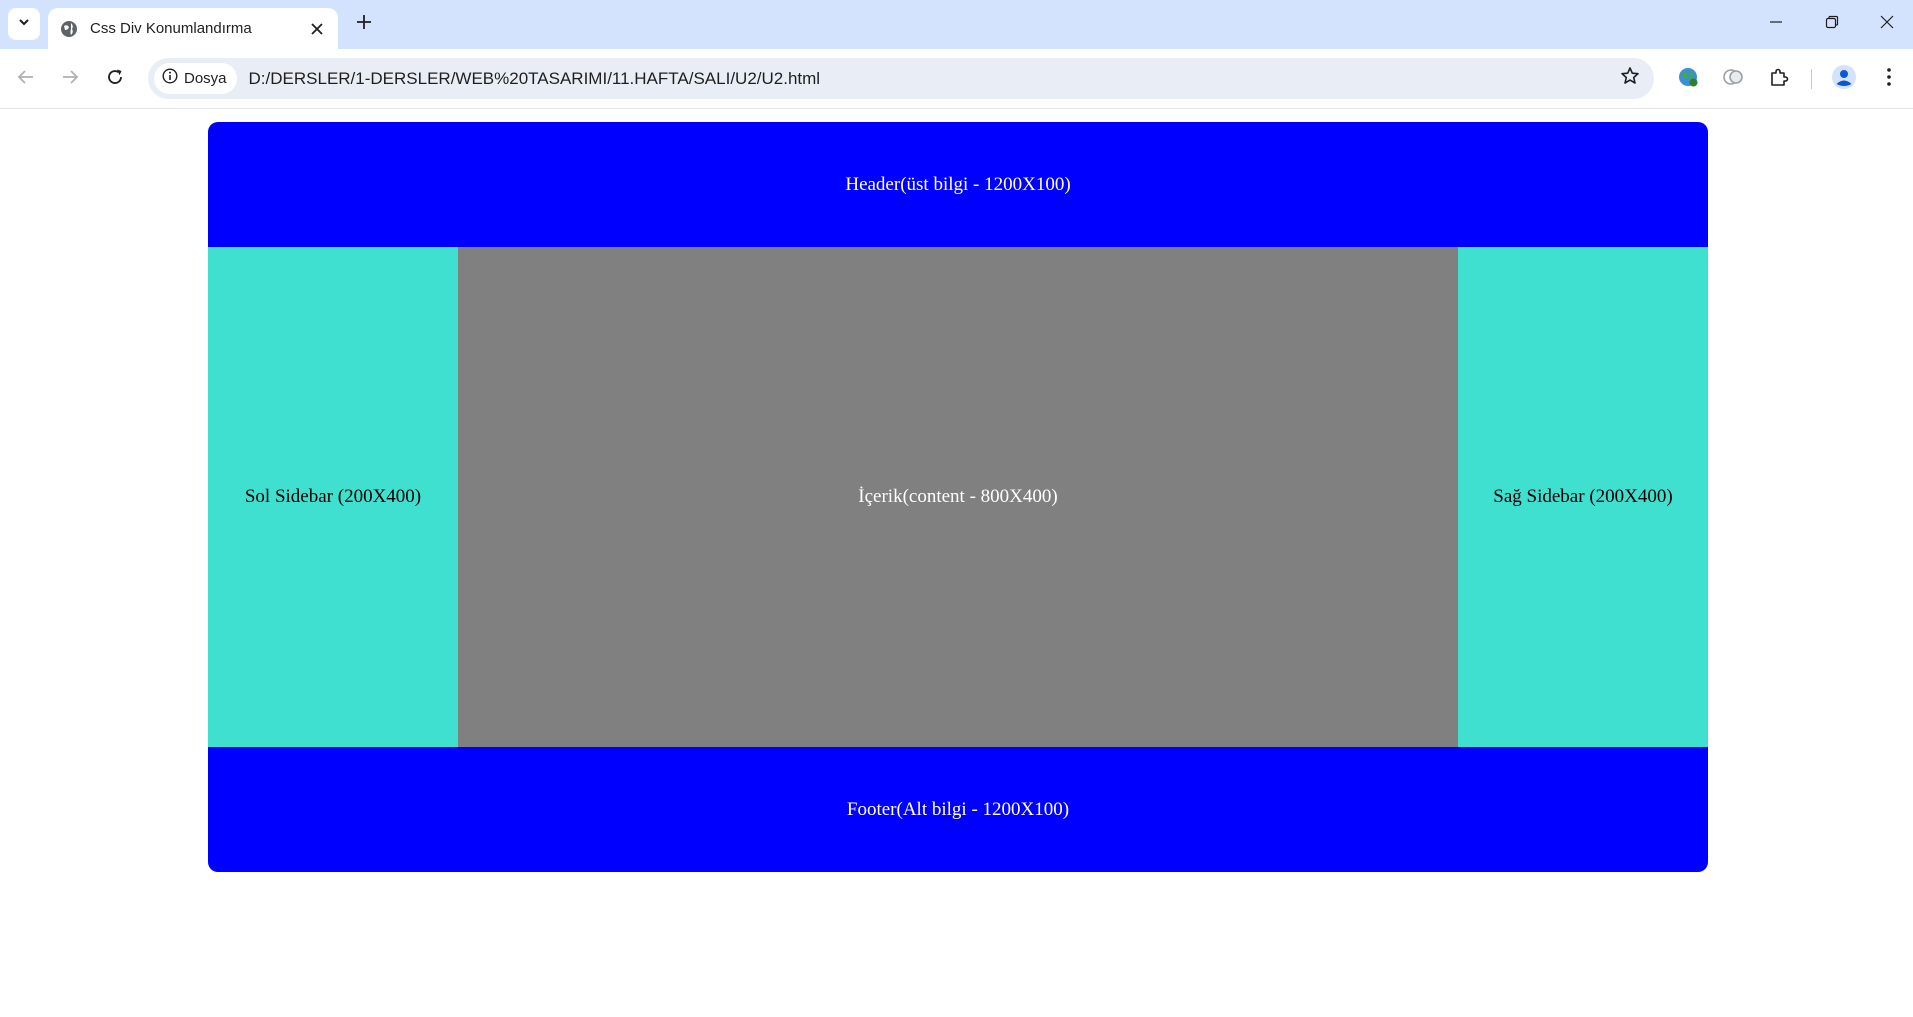  What do you see at coordinates (1811, 79) in the screenshot?
I see `toolbar-separator` at bounding box center [1811, 79].